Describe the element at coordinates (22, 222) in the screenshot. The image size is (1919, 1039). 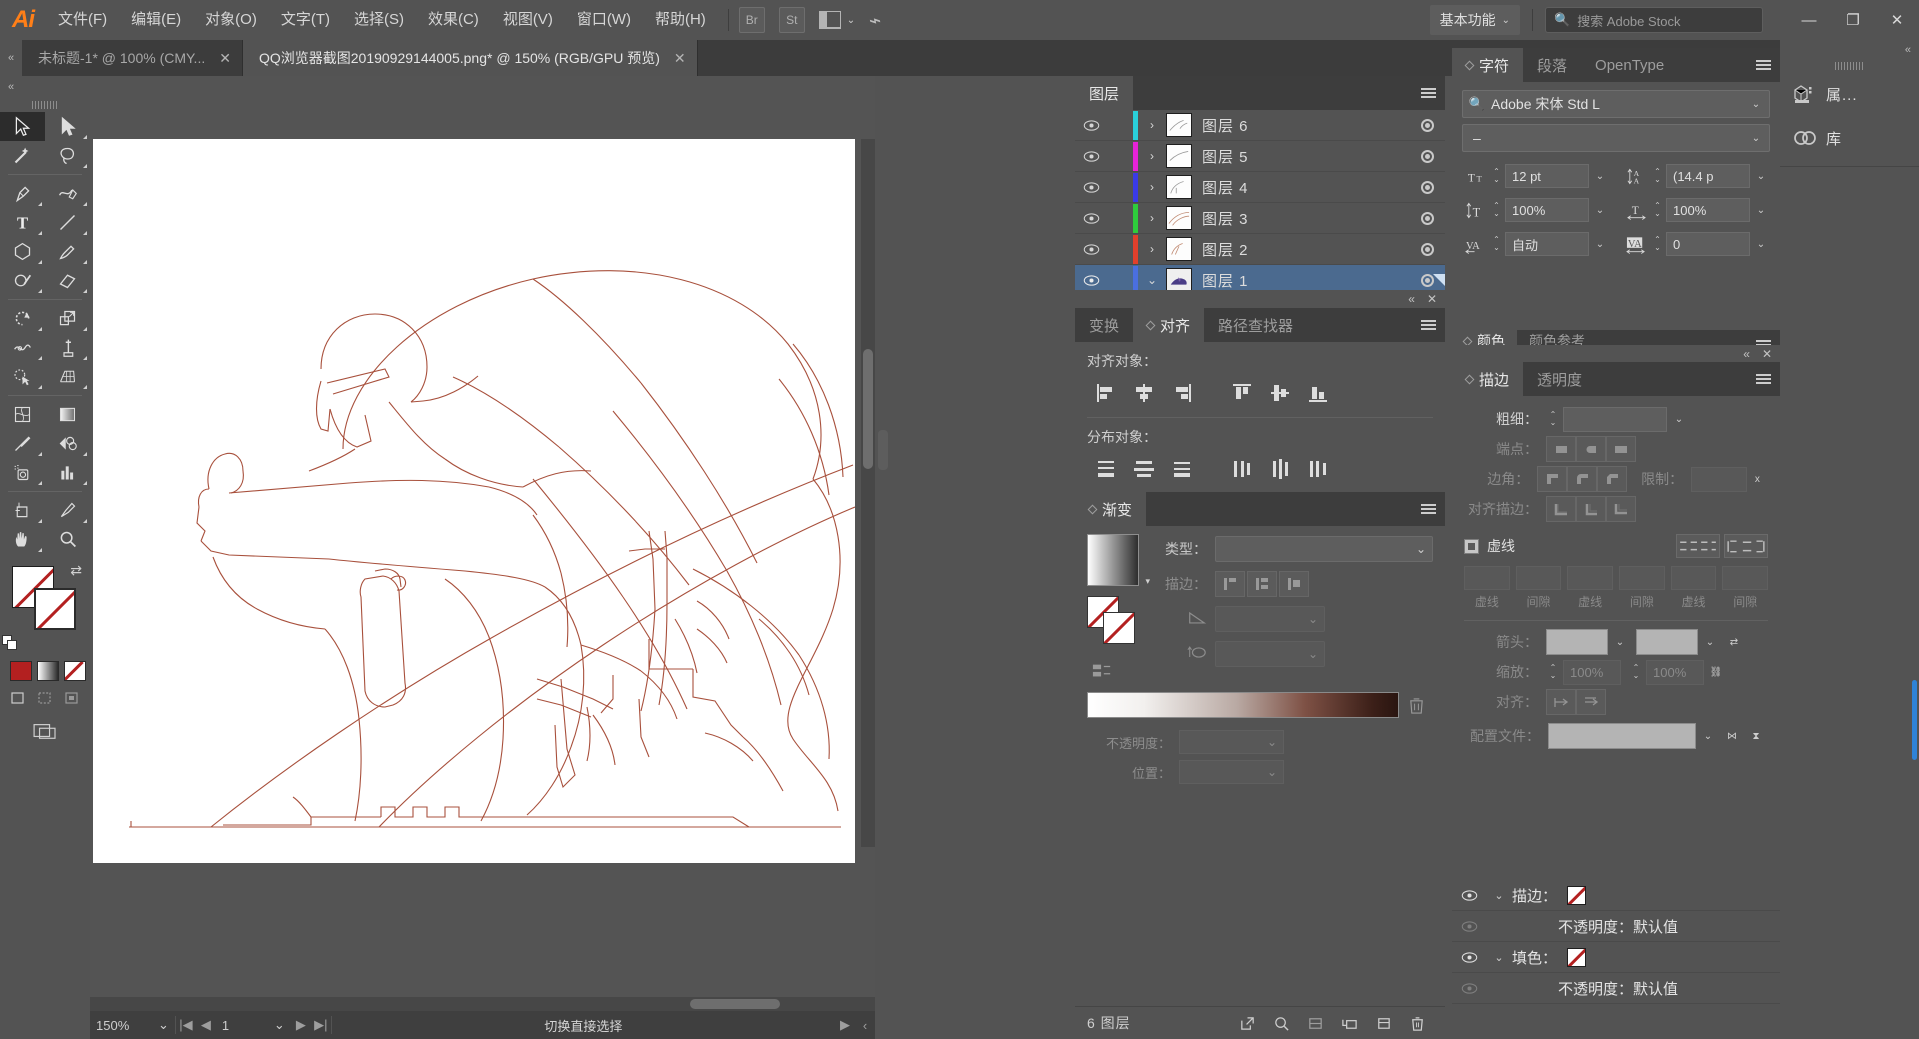
I see `type-tool: T` at that location.